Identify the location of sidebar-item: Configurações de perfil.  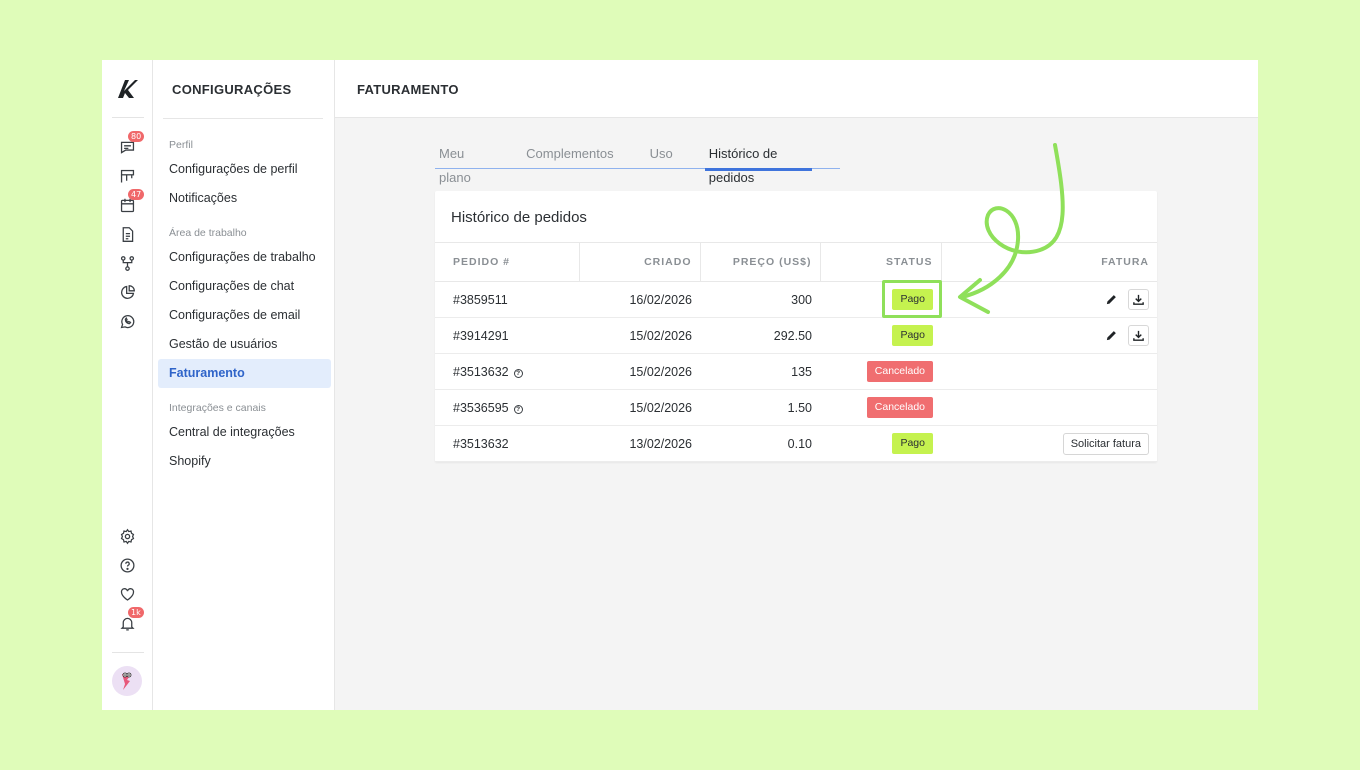
(244, 169).